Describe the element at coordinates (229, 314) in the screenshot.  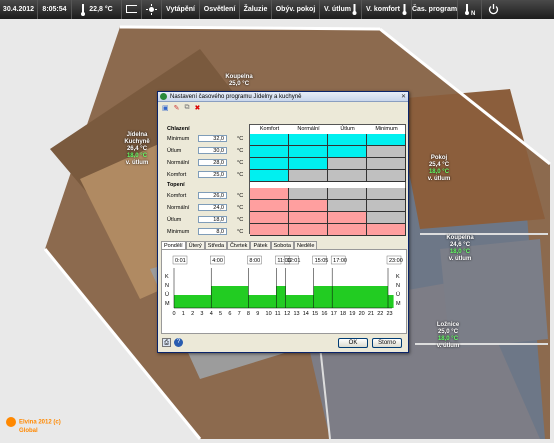
I see `hour-tick-label: 6` at that location.